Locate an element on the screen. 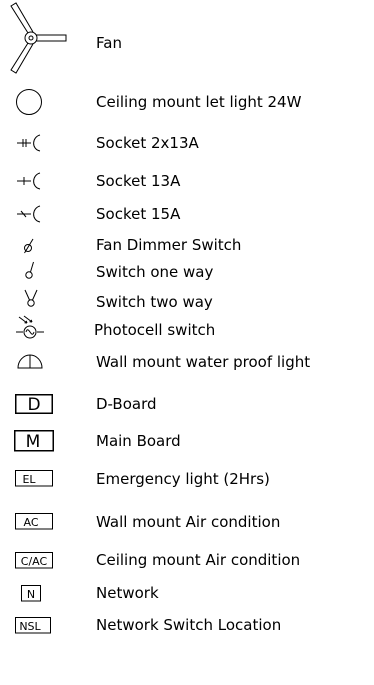  network-switch-location-box-text: NSL is located at coordinates (30, 626).